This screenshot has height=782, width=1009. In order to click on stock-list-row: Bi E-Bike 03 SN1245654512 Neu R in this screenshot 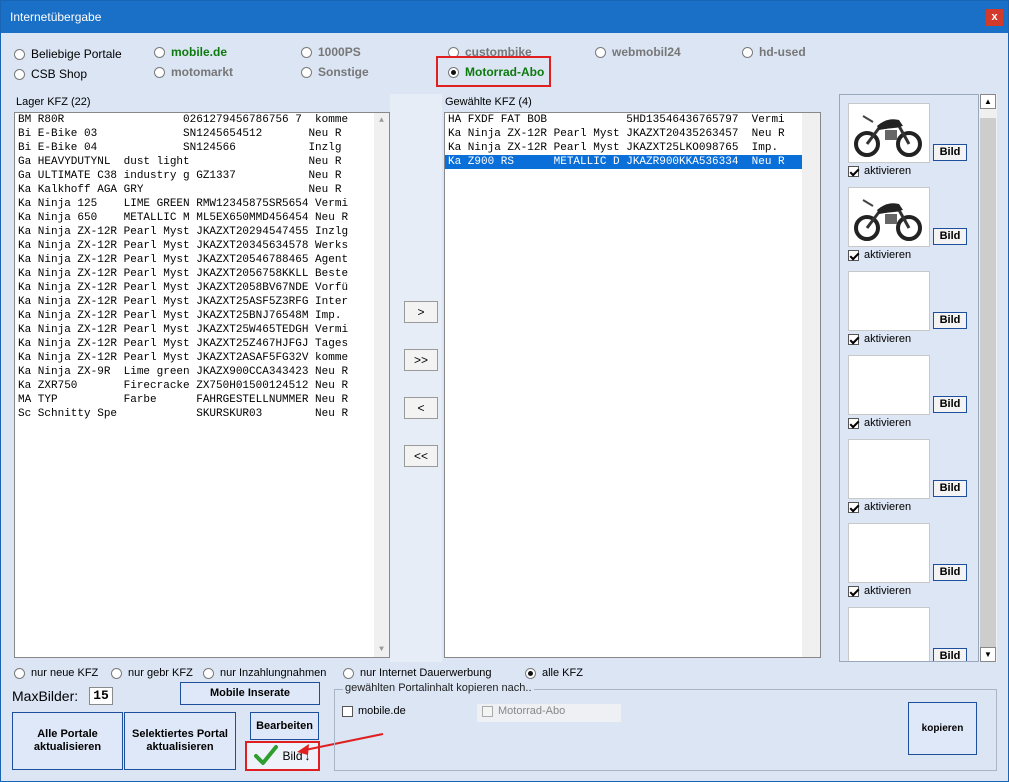, I will do `click(202, 134)`.